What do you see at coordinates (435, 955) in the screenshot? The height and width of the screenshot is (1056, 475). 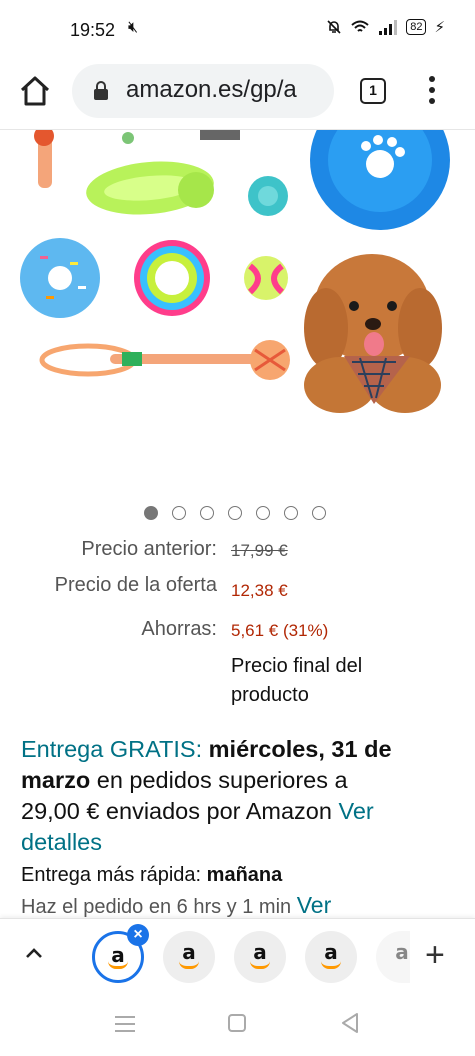 I see `new-tab-icon: +` at bounding box center [435, 955].